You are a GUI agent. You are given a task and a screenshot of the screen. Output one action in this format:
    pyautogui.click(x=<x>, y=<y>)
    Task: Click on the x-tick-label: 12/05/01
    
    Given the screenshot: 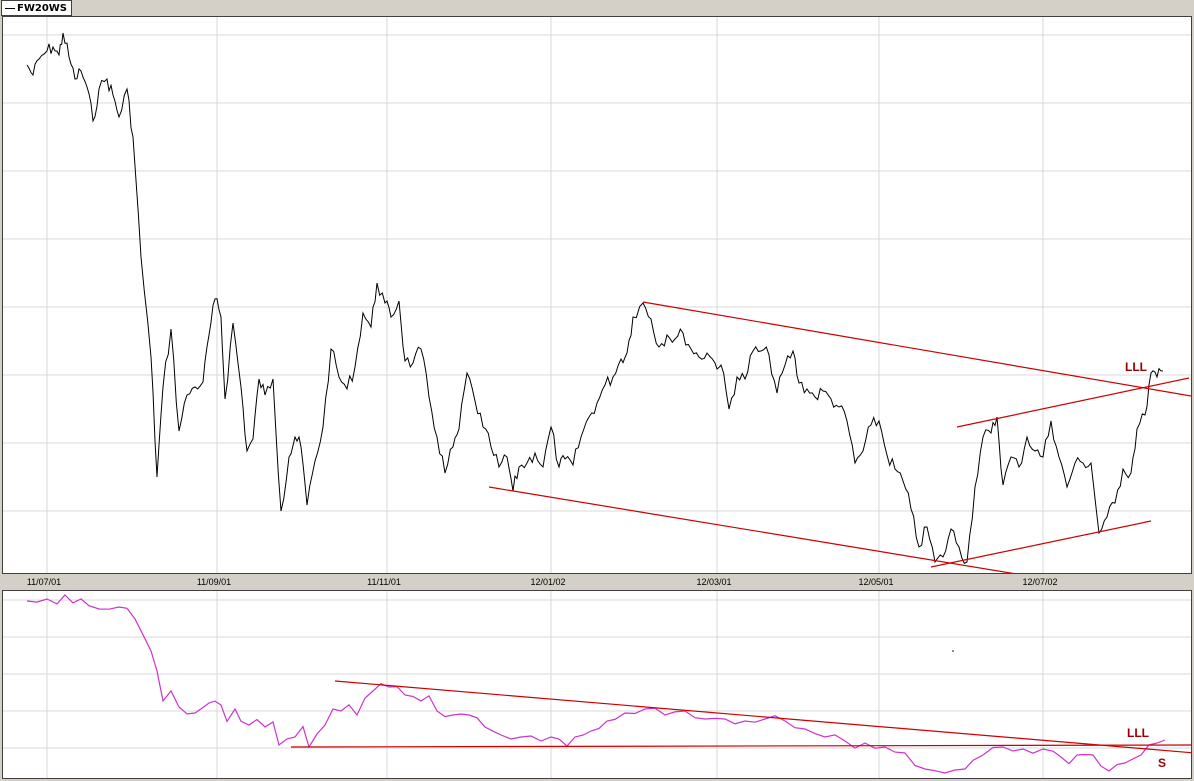 What is the action you would take?
    pyautogui.click(x=876, y=582)
    